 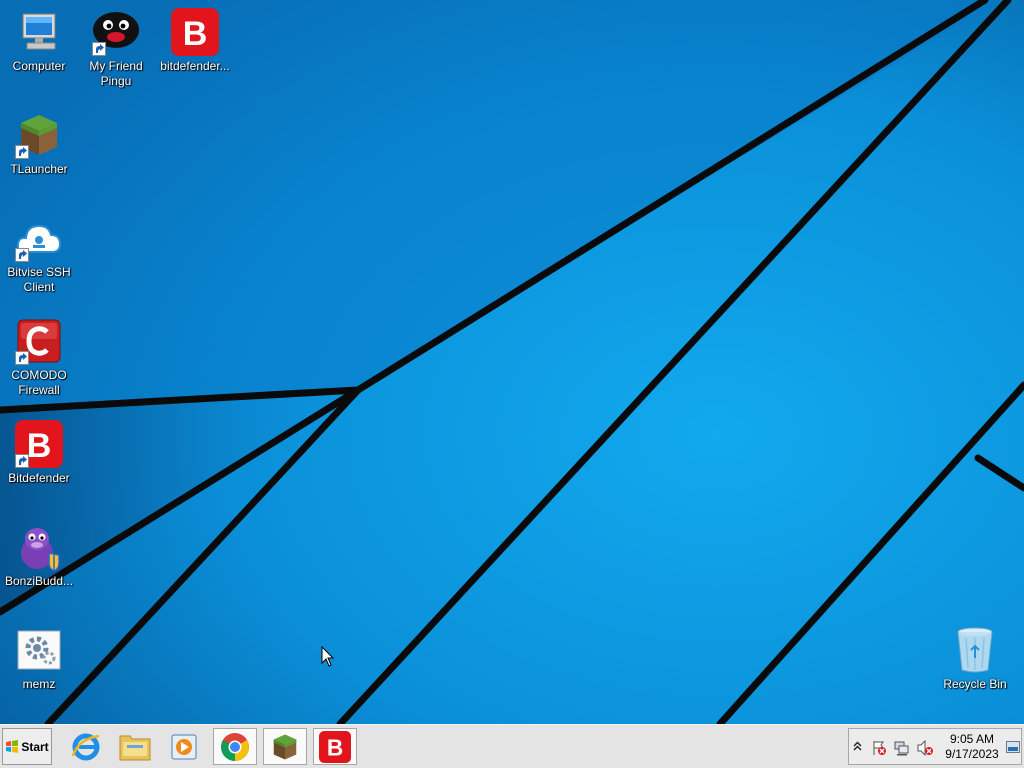 I want to click on desktop-icon-comodo-firewall: COMODO Firewall, so click(x=39, y=357).